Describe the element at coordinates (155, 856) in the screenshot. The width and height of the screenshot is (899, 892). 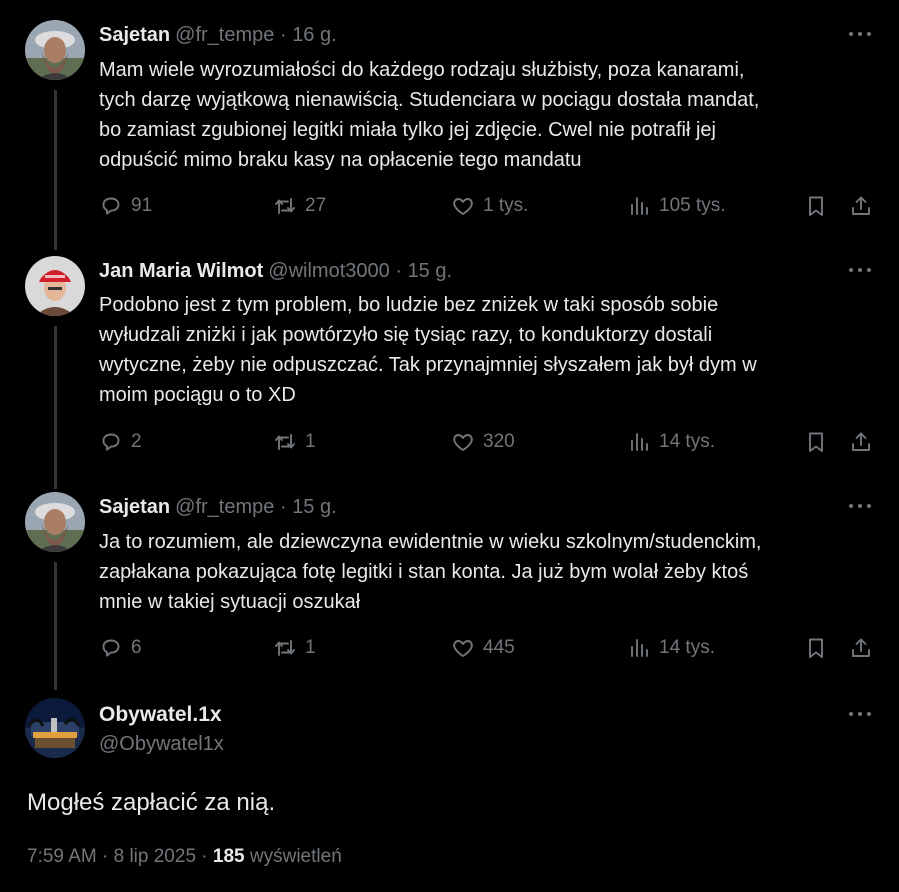
I see `date: 8 lip 2025` at that location.